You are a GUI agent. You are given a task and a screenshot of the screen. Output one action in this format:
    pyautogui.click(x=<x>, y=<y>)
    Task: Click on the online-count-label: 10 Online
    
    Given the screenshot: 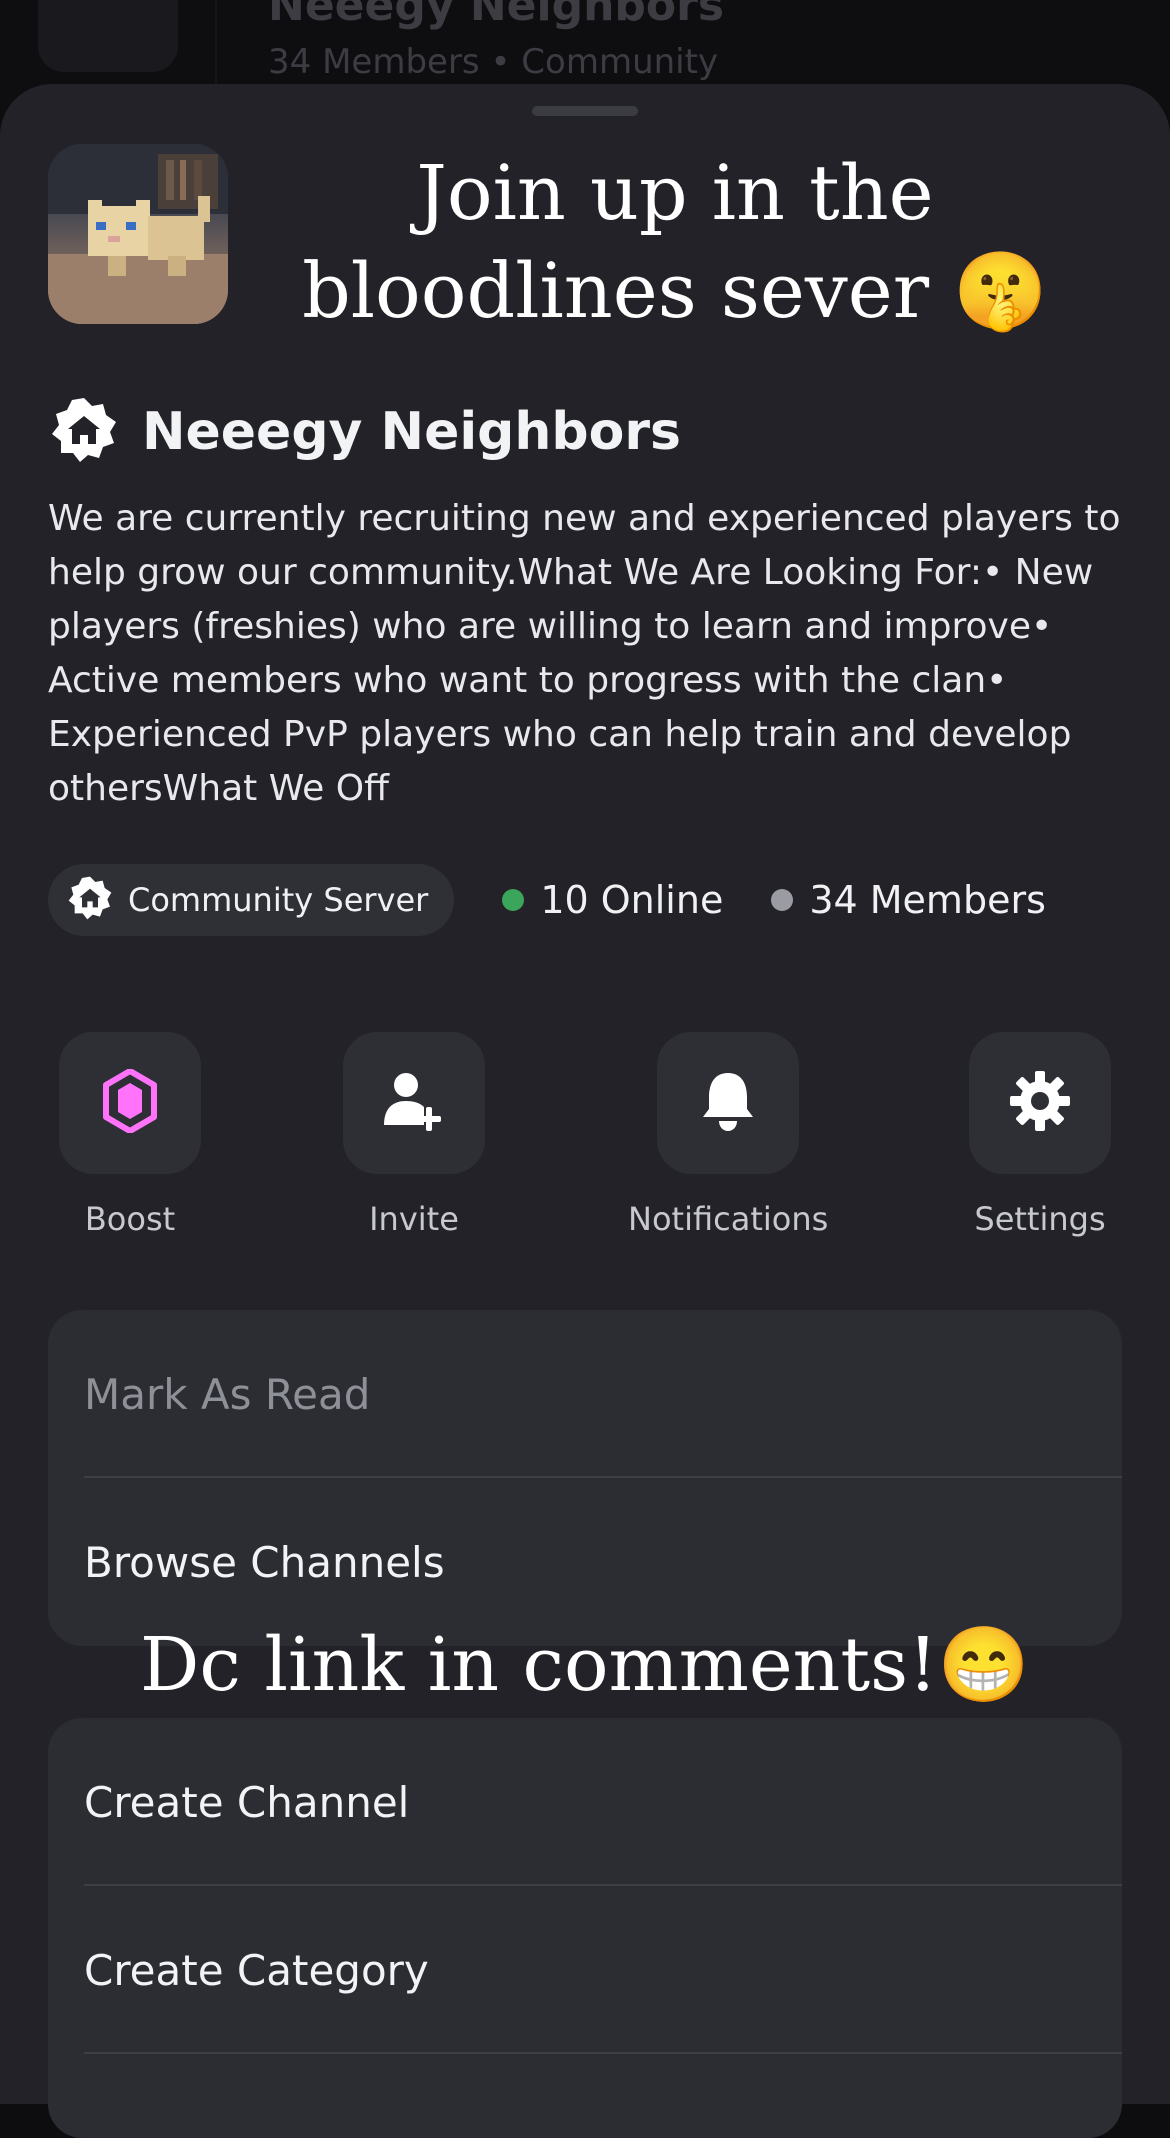 What is the action you would take?
    pyautogui.click(x=632, y=900)
    